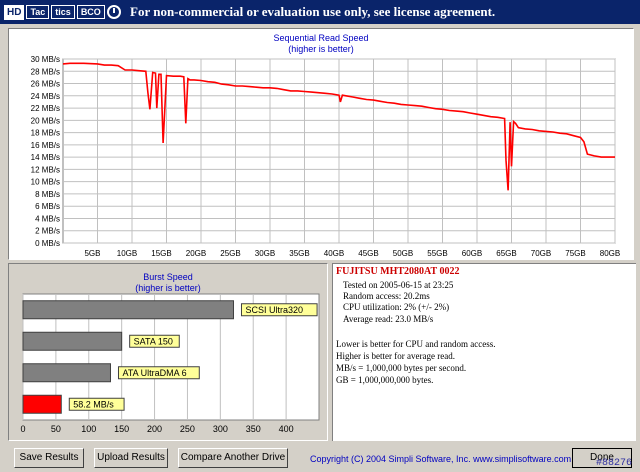 This screenshot has width=640, height=472. What do you see at coordinates (22, 429) in the screenshot?
I see `x-tick-label: 0` at bounding box center [22, 429].